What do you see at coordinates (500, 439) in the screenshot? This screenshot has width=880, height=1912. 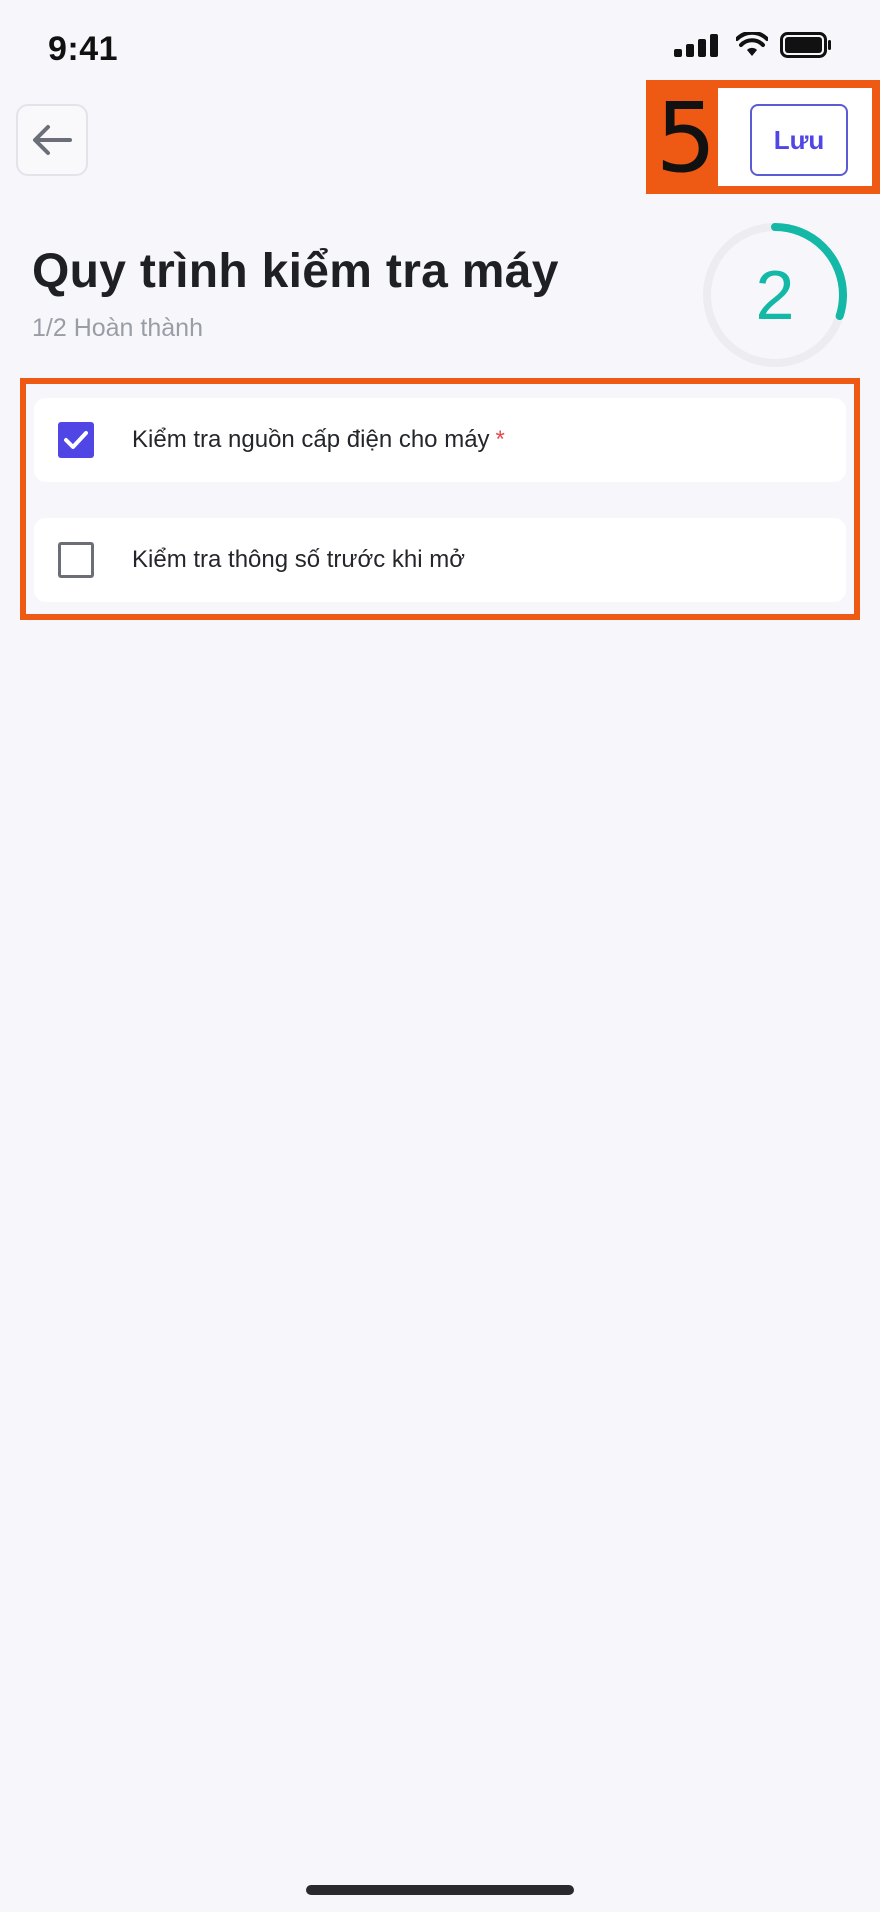 I see `required-indicator: *` at bounding box center [500, 439].